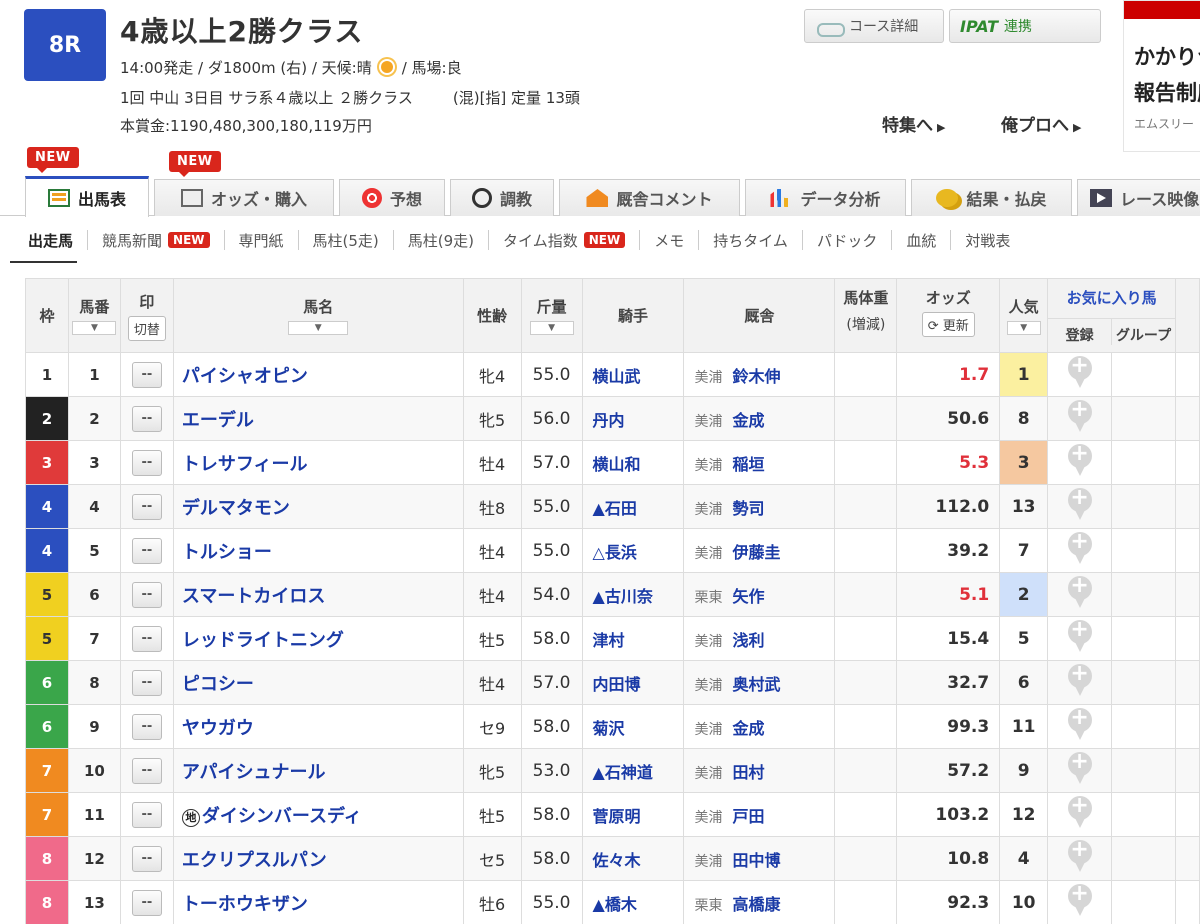  Describe the element at coordinates (551, 315) in the screenshot. I see `header-kinryo: 斤量 ▼` at that location.